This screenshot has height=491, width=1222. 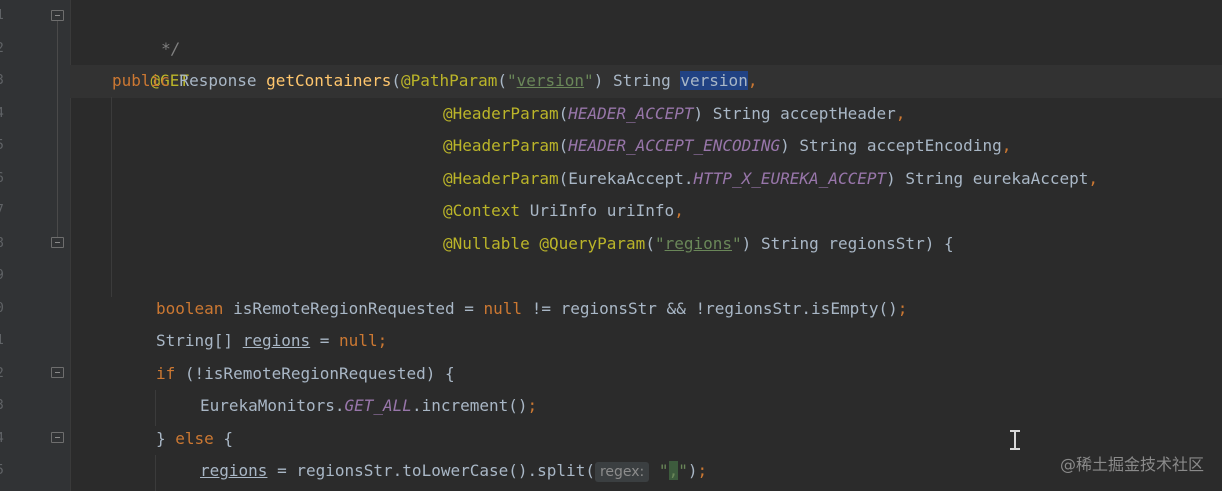 What do you see at coordinates (166, 373) in the screenshot?
I see `keyword: if` at bounding box center [166, 373].